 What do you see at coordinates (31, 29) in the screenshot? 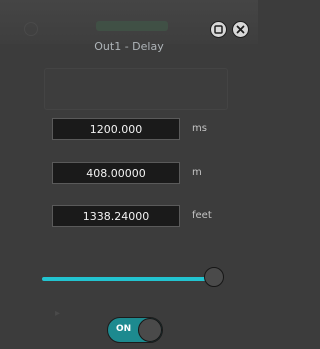
I see `faded-app-icon` at bounding box center [31, 29].